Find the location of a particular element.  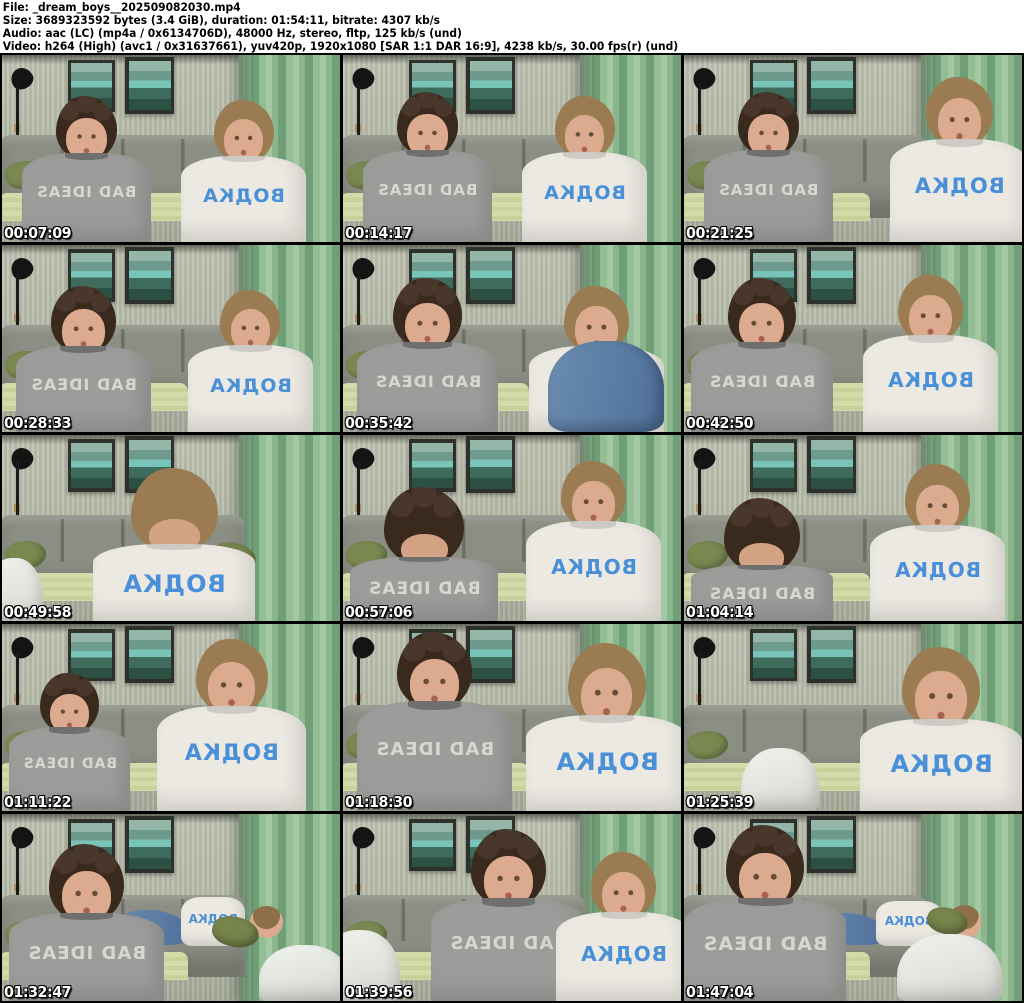

video-thumbnail: BAD IDEAS ВОДКА 00:28:33 is located at coordinates (171, 338).